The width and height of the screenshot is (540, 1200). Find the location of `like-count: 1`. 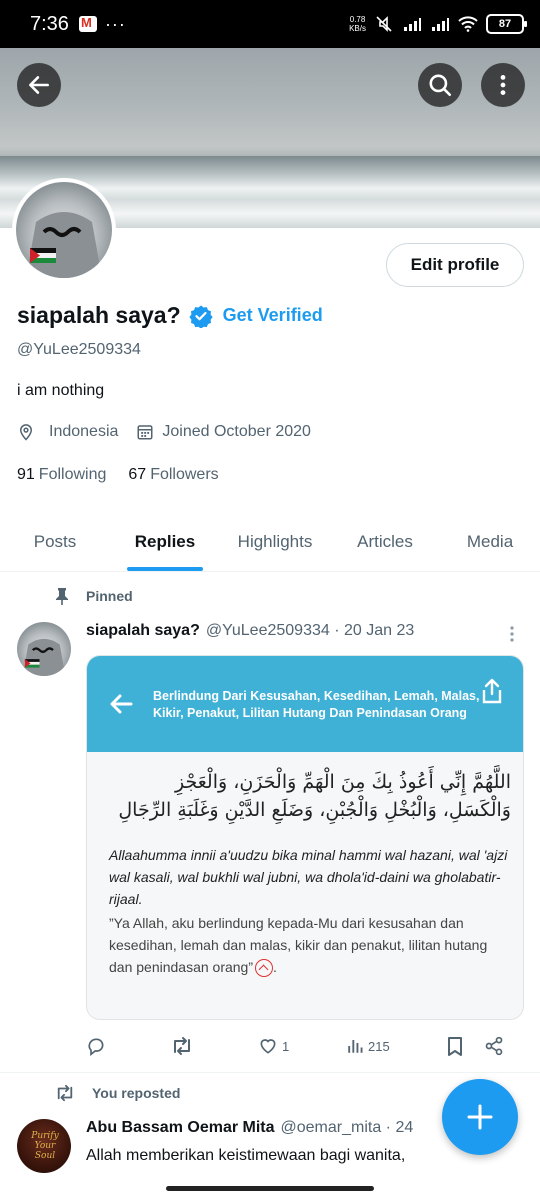

like-count: 1 is located at coordinates (286, 1046).